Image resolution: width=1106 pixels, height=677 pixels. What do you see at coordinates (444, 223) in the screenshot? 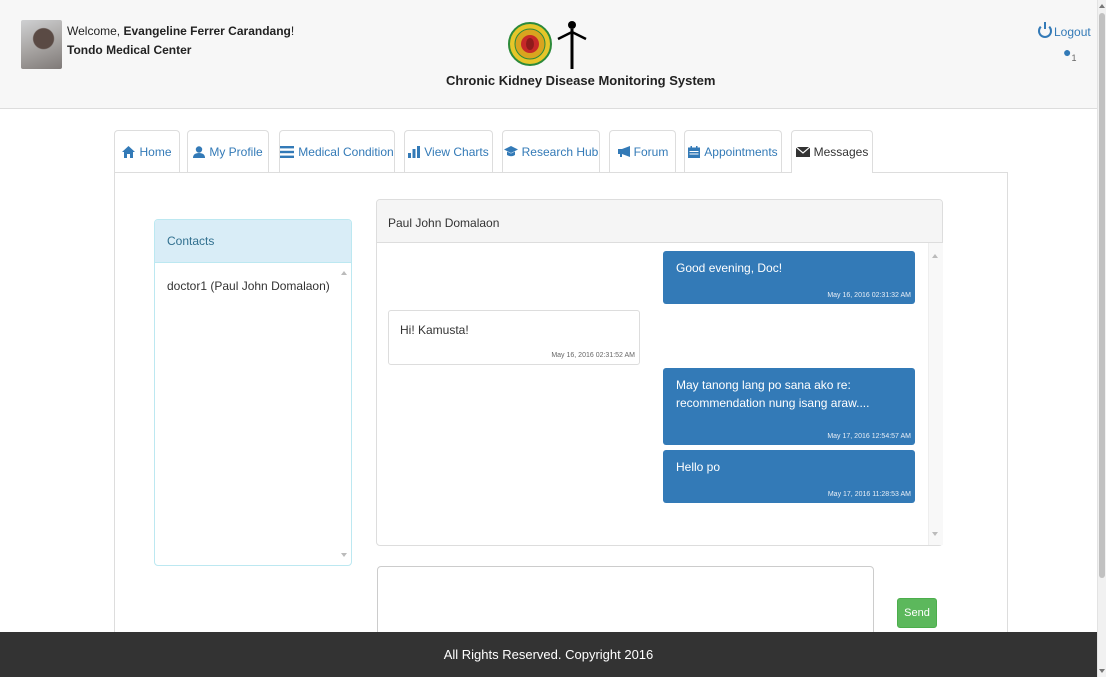
I see `chat-title: Paul John Domalaon` at bounding box center [444, 223].